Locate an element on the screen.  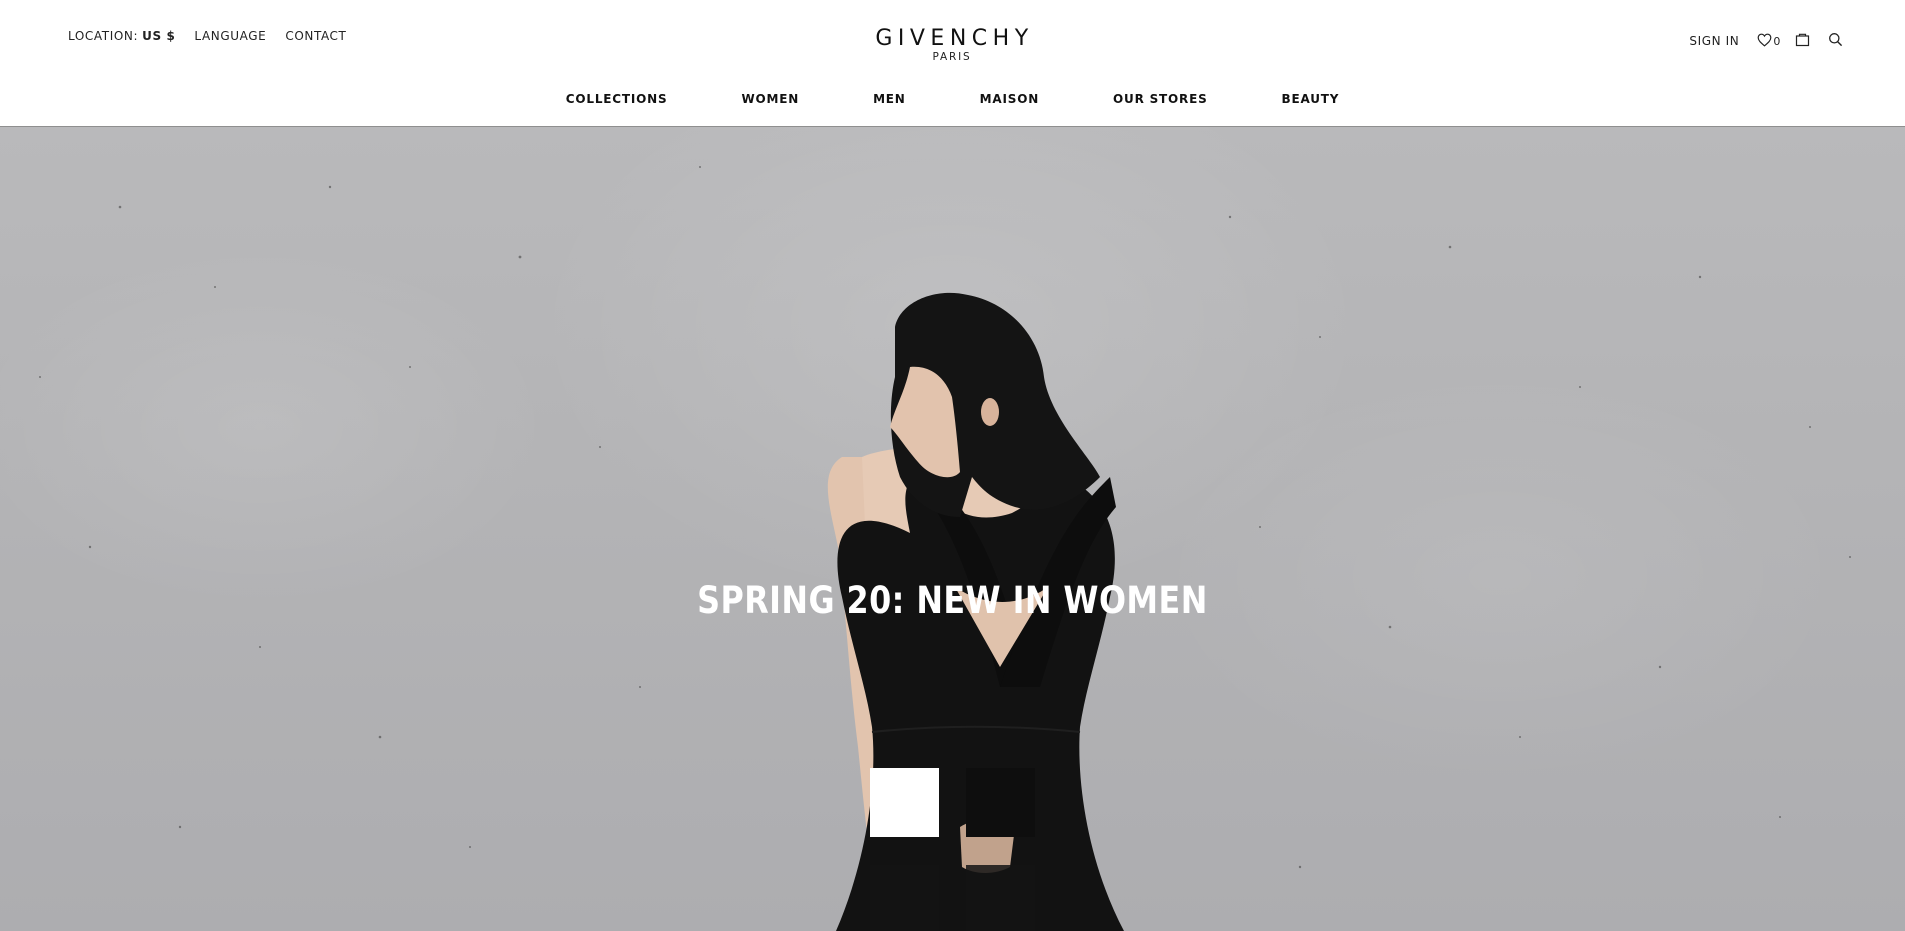
wishlist-button: 0 is located at coordinates (1769, 39).